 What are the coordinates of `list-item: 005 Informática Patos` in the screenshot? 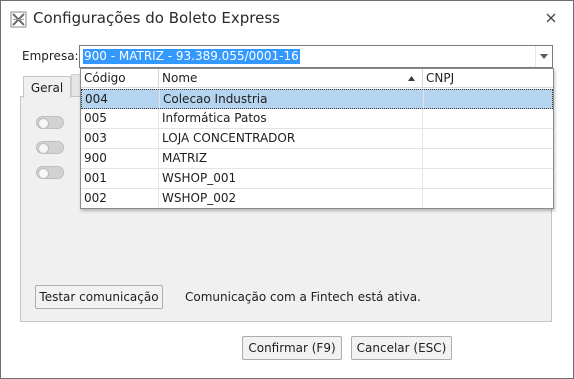 It's located at (317, 119).